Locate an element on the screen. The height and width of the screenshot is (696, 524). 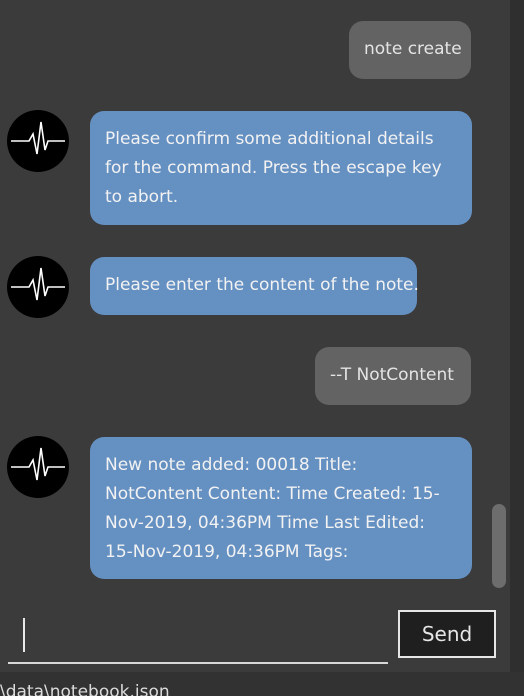
window-scrollbar is located at coordinates (517, 336).